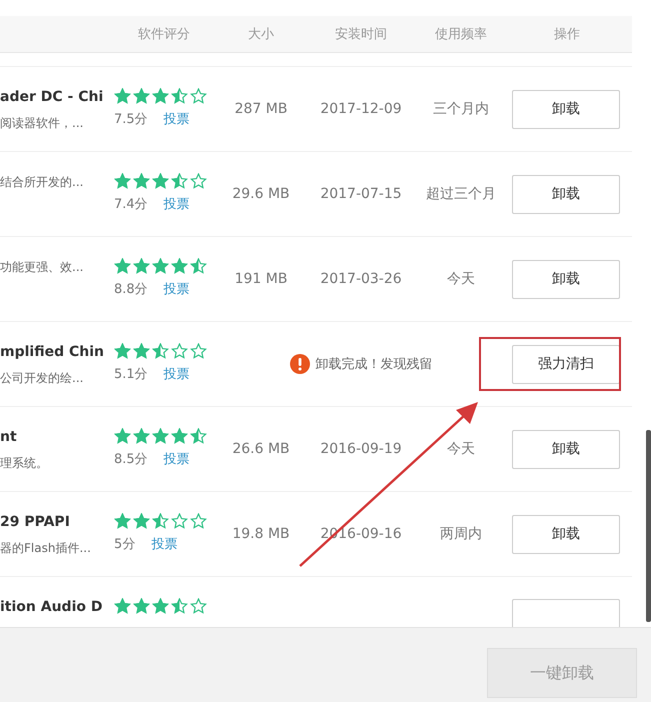 This screenshot has height=702, width=651. I want to click on score-text: 8.5分, so click(131, 459).